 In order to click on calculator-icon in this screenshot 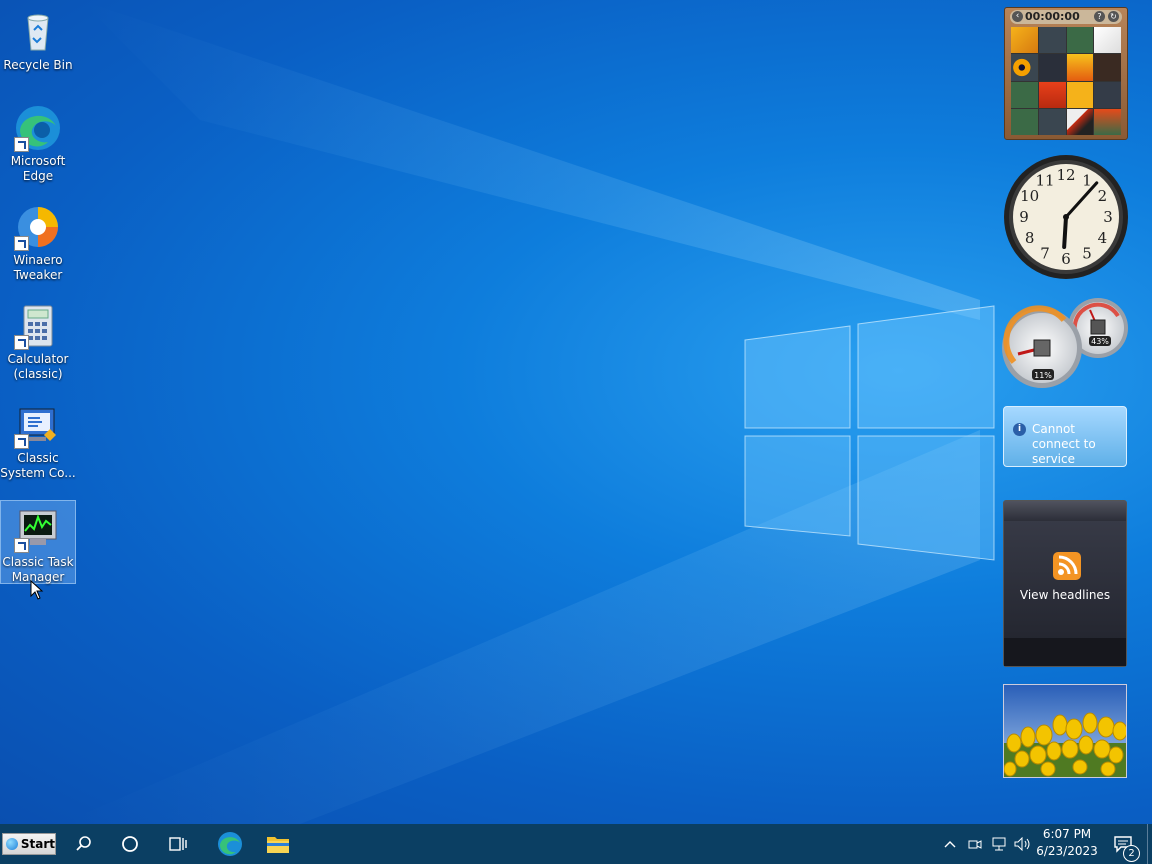, I will do `click(38, 326)`.